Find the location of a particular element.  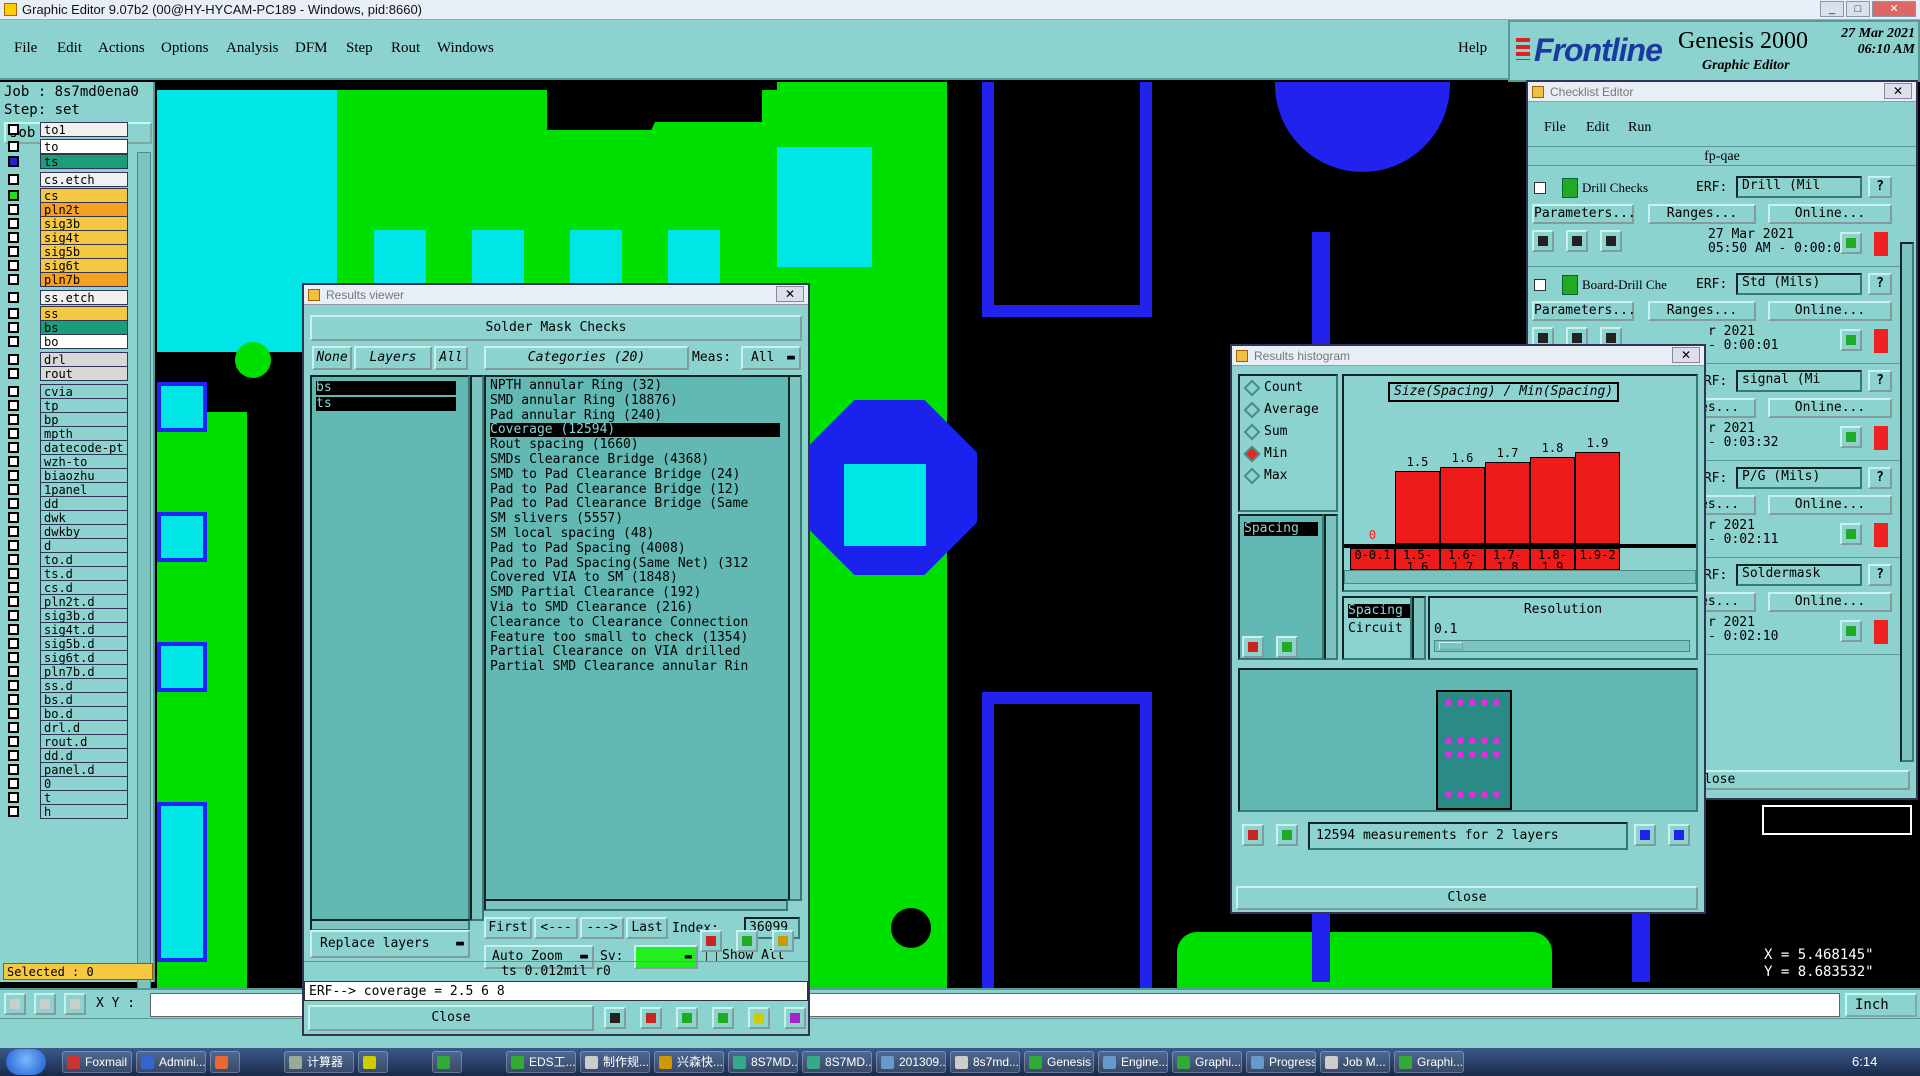

layer-row: pln7b.d is located at coordinates (67, 671).